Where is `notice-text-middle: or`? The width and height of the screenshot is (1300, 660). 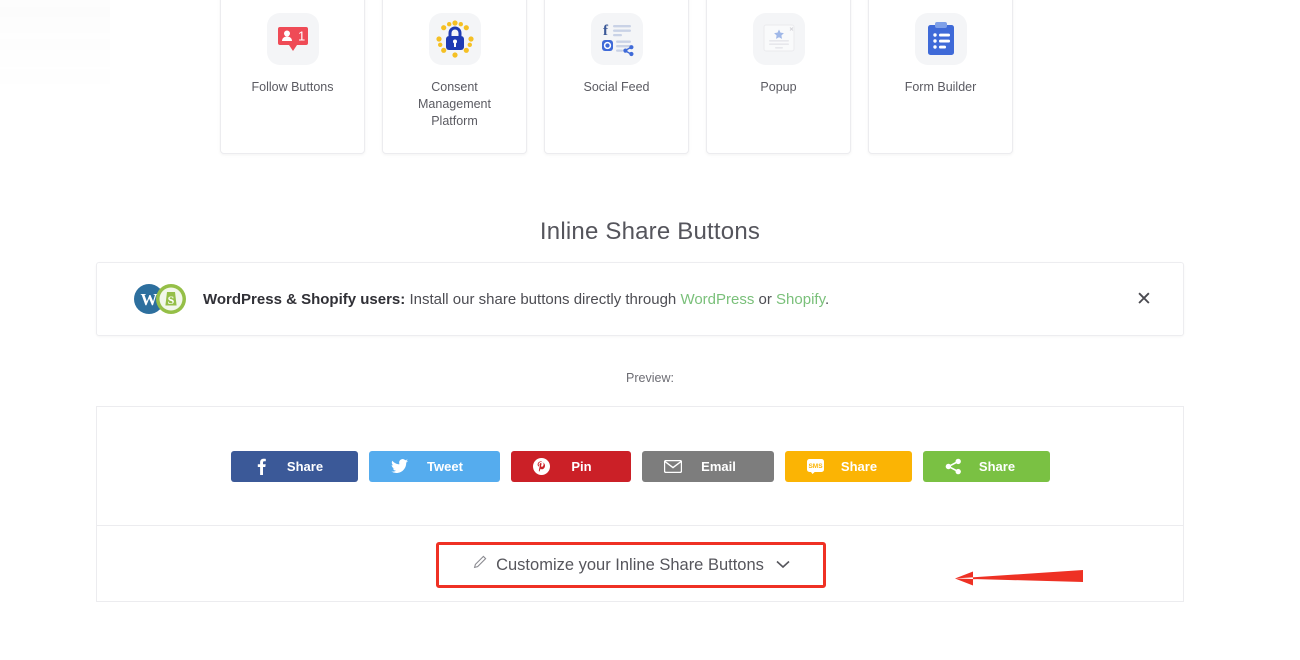 notice-text-middle: or is located at coordinates (765, 299).